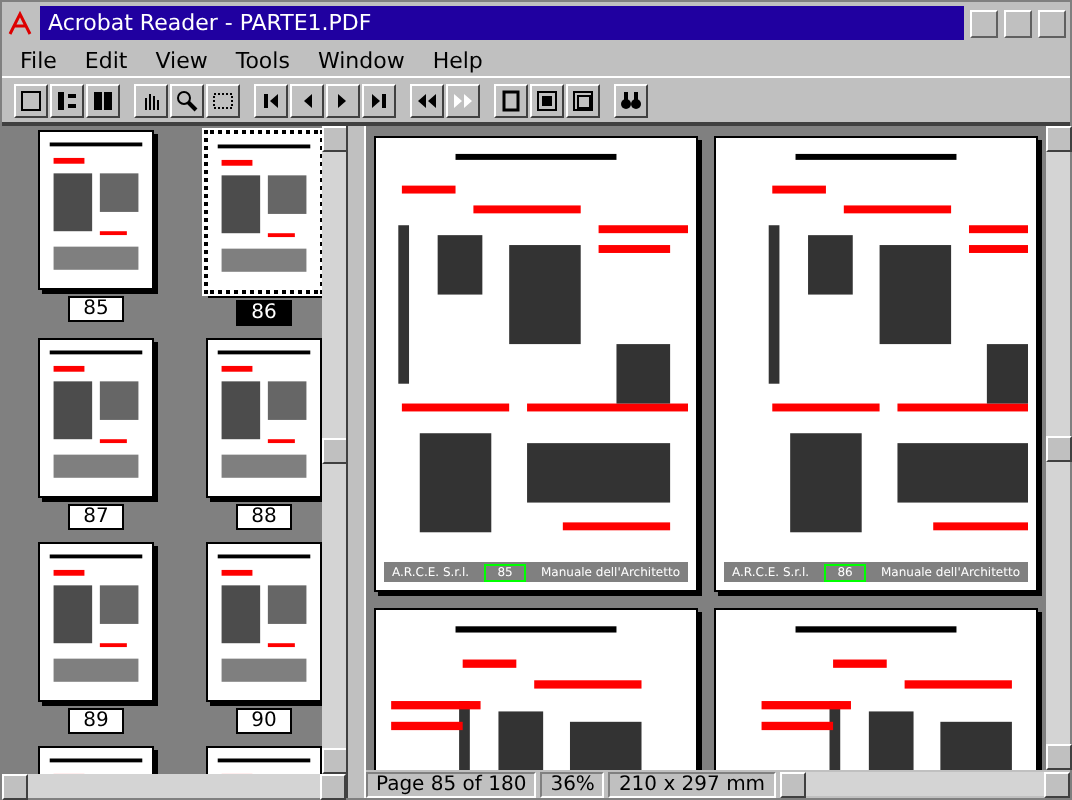  What do you see at coordinates (20, 23) in the screenshot?
I see `app-logo-icon` at bounding box center [20, 23].